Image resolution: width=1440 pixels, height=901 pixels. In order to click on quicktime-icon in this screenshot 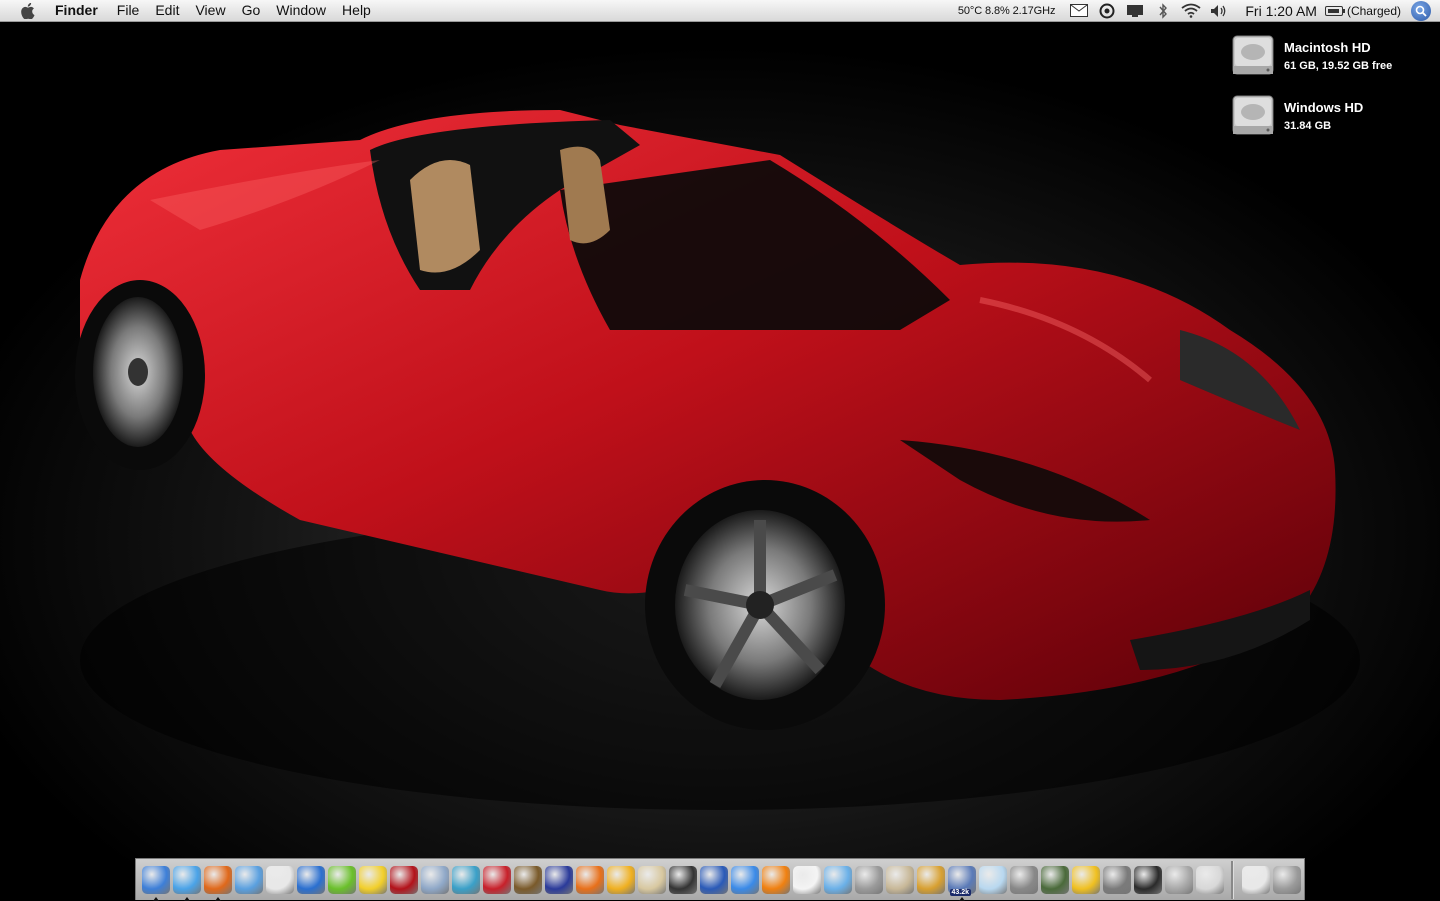, I will do `click(744, 879)`.